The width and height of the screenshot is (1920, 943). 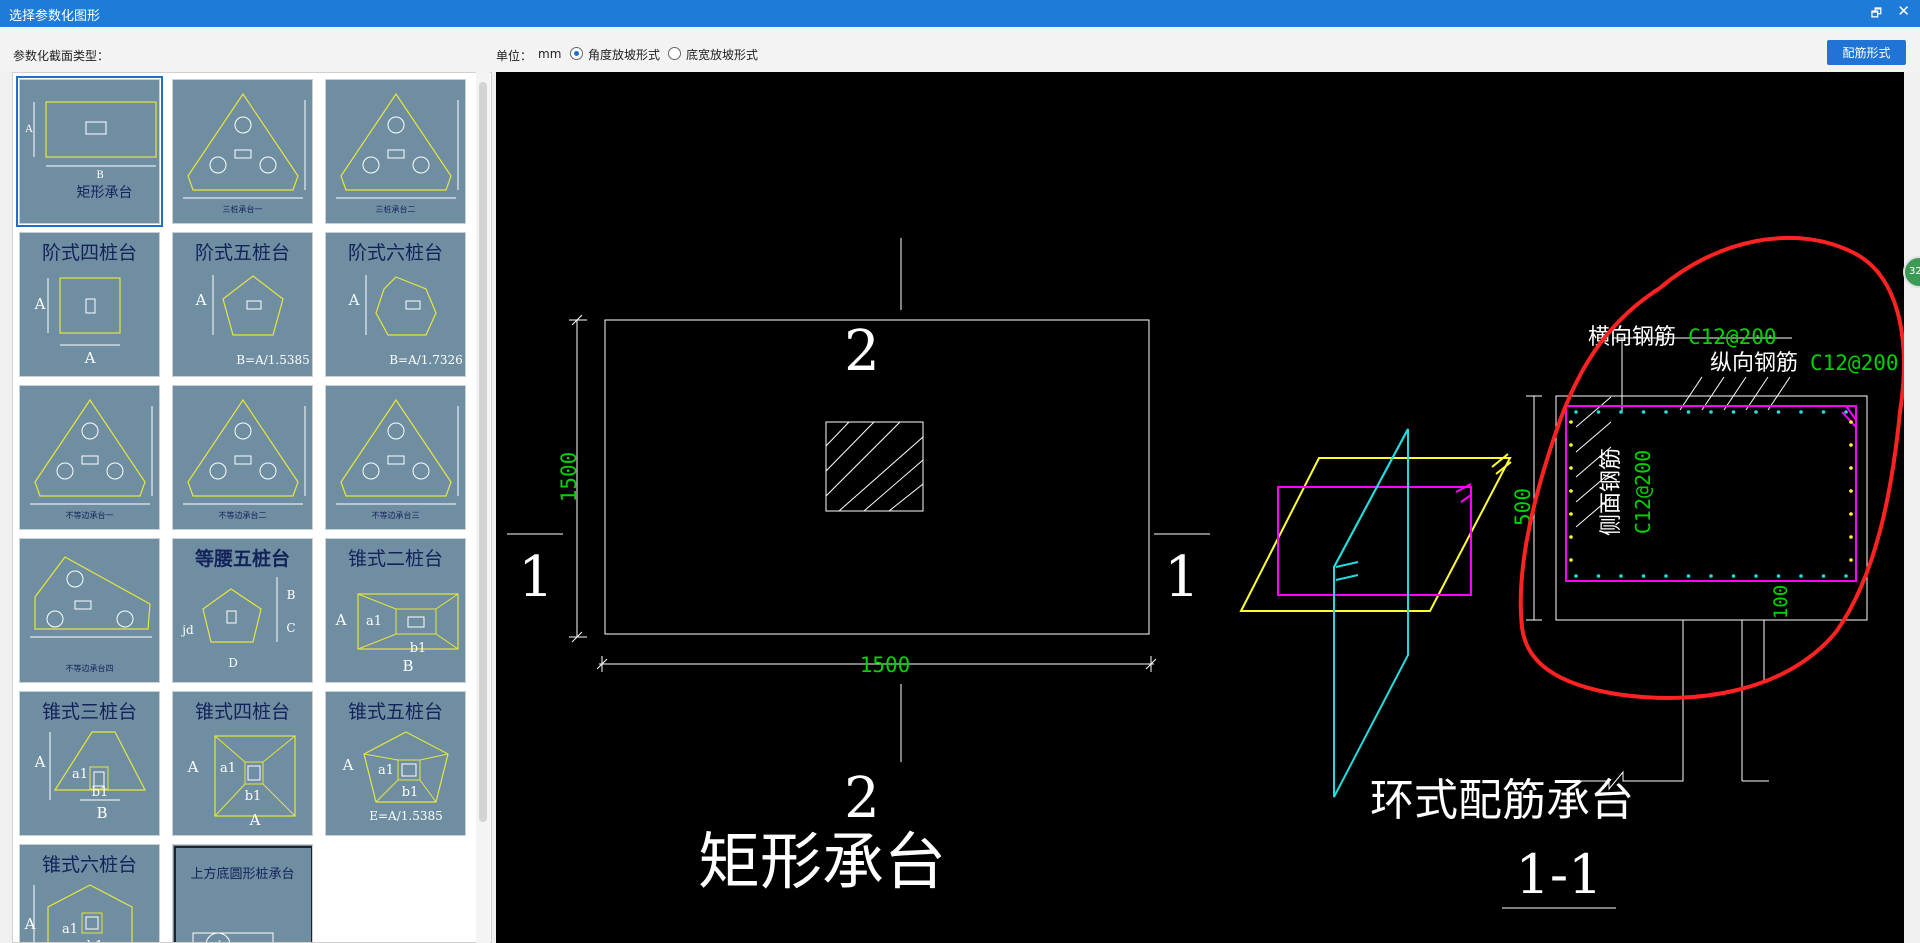 What do you see at coordinates (395, 253) in the screenshot?
I see `shape-tile-label: 阶式六桩台` at bounding box center [395, 253].